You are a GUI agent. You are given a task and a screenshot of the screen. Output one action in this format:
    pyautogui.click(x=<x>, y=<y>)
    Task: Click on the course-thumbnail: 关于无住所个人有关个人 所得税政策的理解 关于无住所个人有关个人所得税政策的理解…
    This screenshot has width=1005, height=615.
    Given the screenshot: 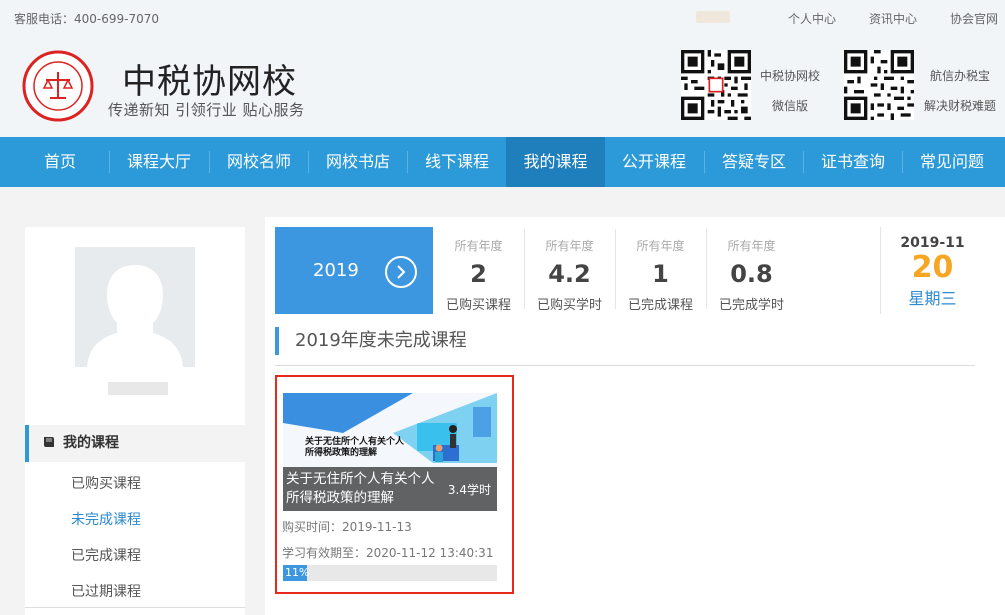 What is the action you would take?
    pyautogui.click(x=390, y=452)
    